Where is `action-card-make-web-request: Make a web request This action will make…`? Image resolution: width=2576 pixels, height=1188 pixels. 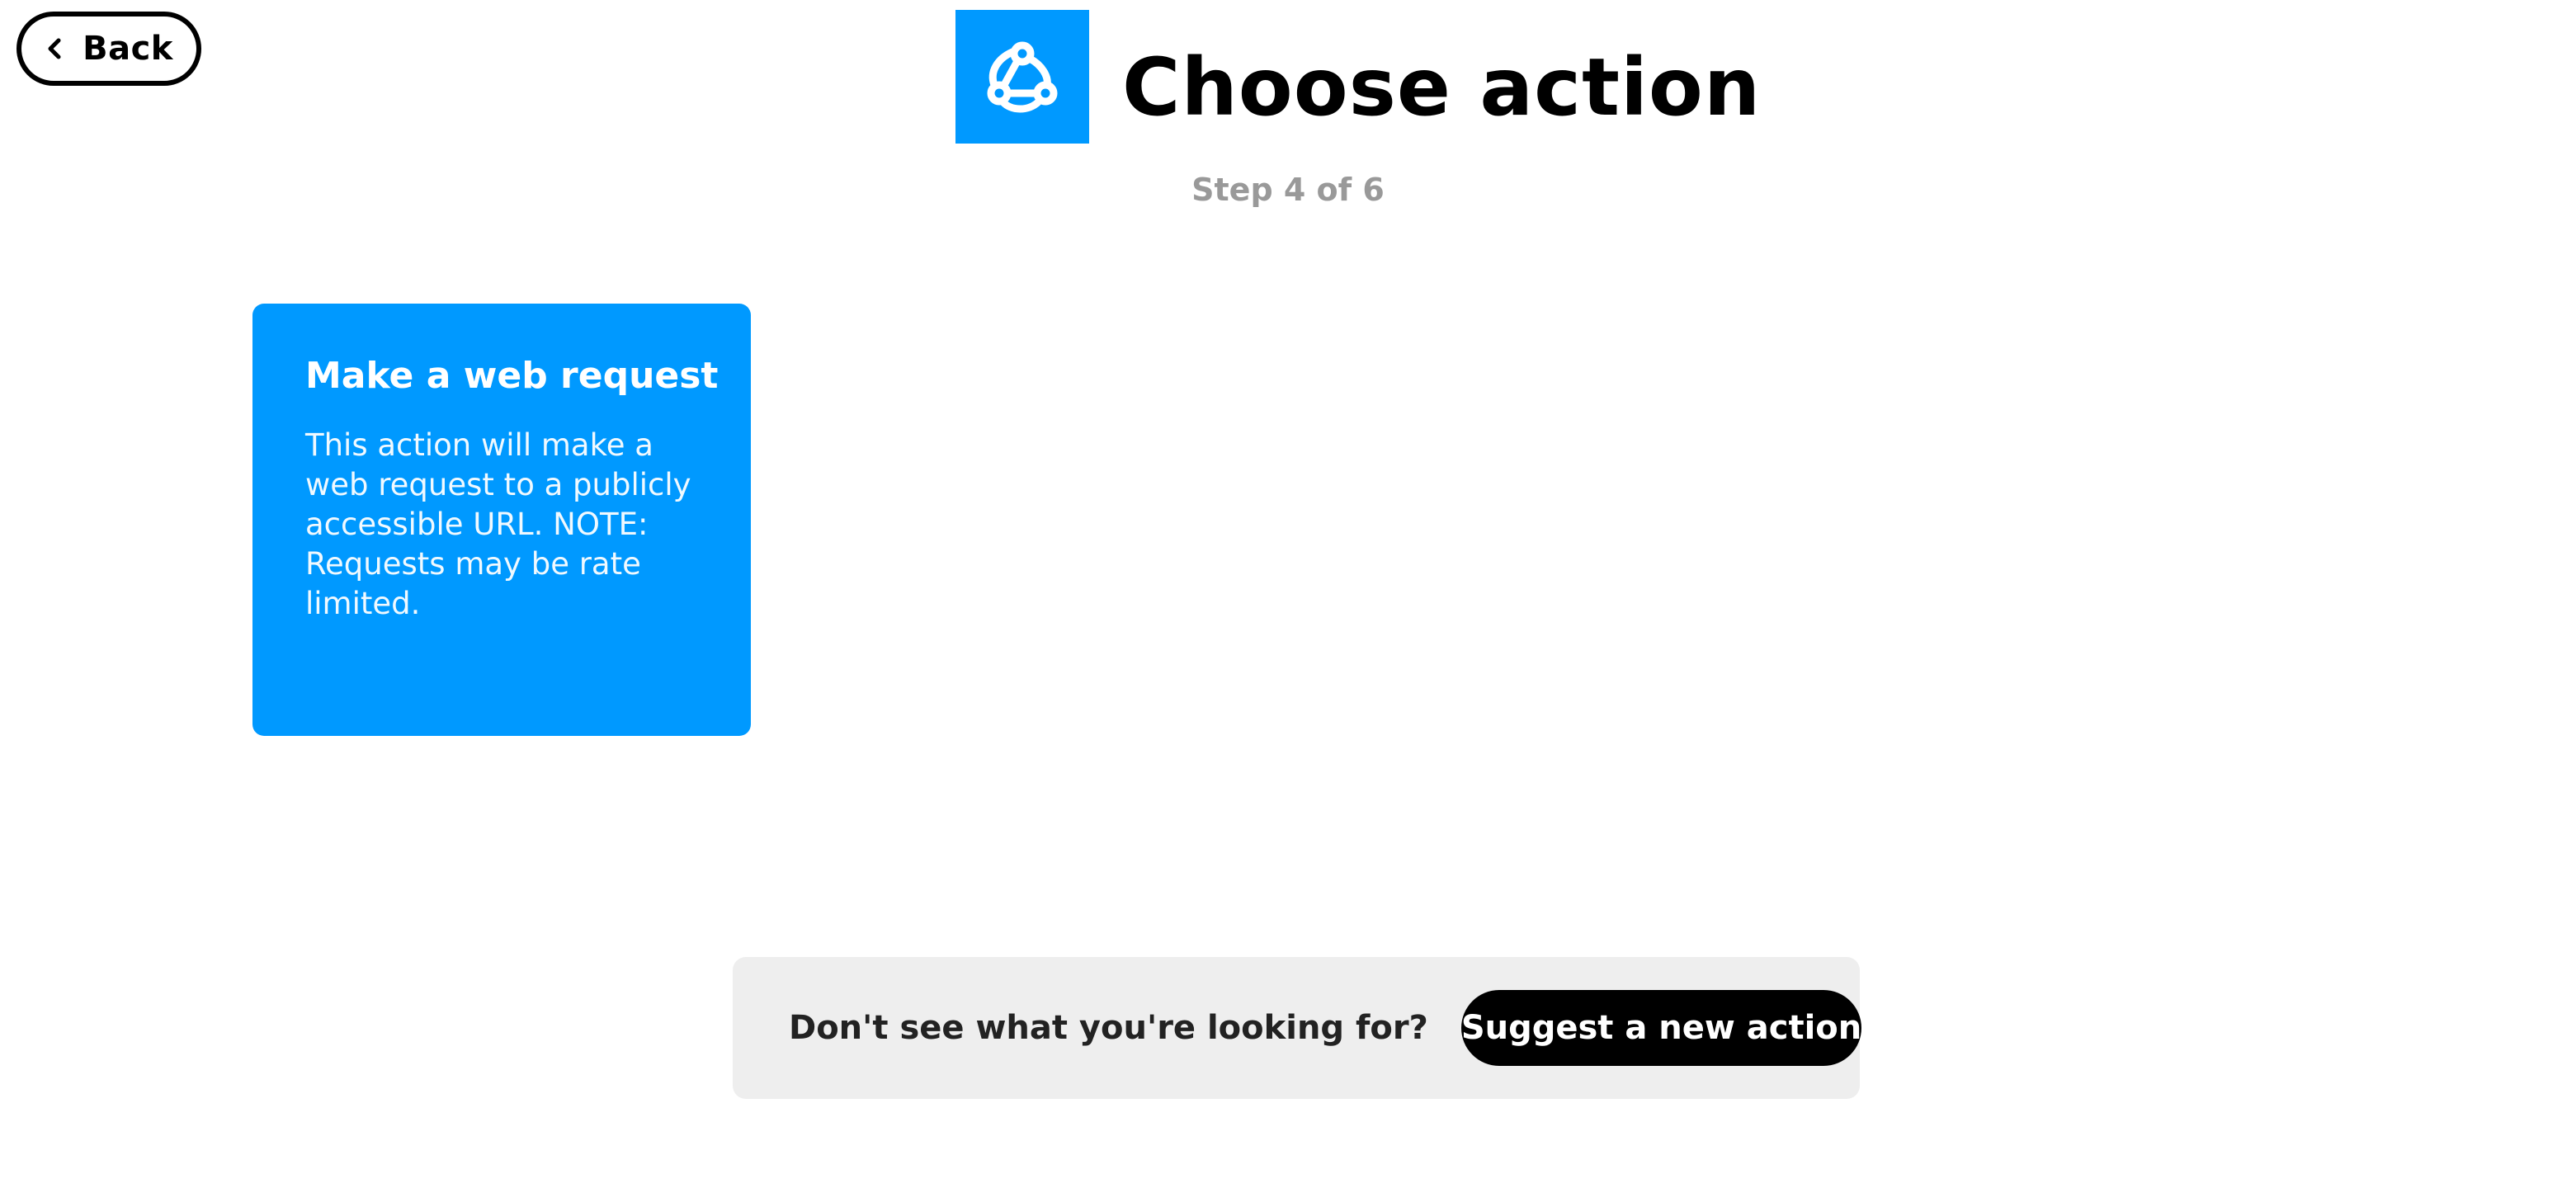
action-card-make-web-request: Make a web request This action will make… is located at coordinates (501, 520).